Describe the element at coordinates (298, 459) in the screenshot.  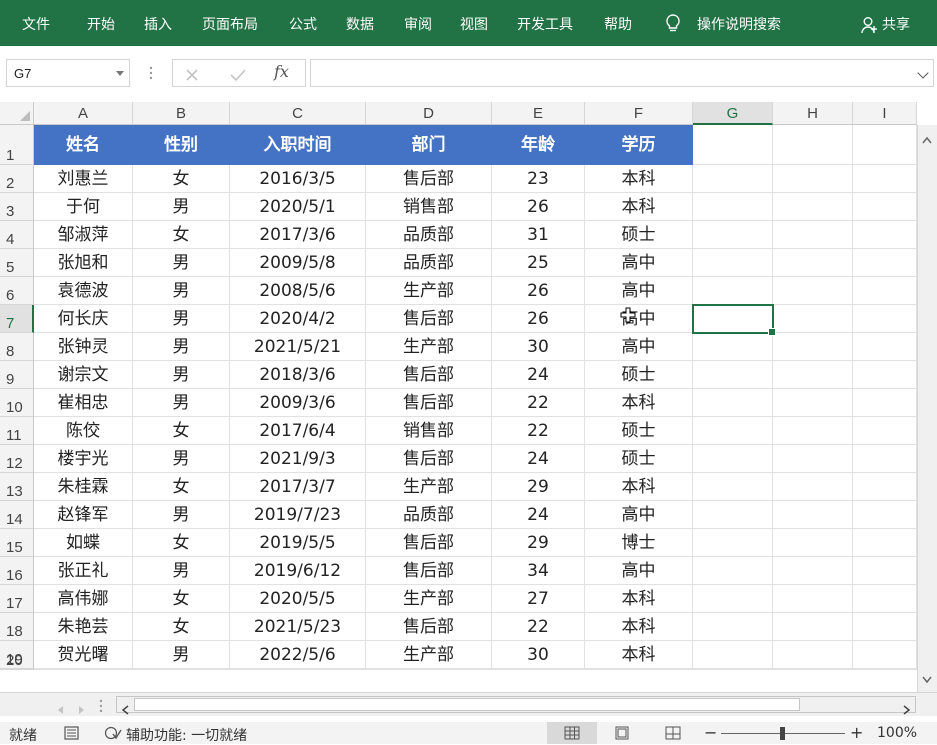
I see `data-cell: 2021/9/3` at that location.